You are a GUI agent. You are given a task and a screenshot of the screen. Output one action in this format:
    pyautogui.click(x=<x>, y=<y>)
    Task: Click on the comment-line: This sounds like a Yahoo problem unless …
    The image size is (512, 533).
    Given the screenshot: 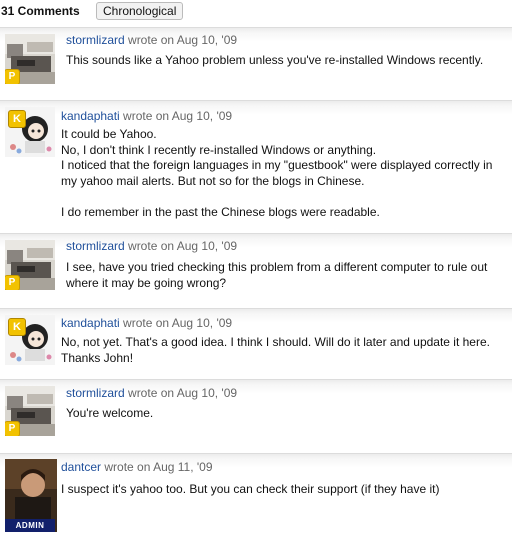 What is the action you would take?
    pyautogui.click(x=275, y=60)
    